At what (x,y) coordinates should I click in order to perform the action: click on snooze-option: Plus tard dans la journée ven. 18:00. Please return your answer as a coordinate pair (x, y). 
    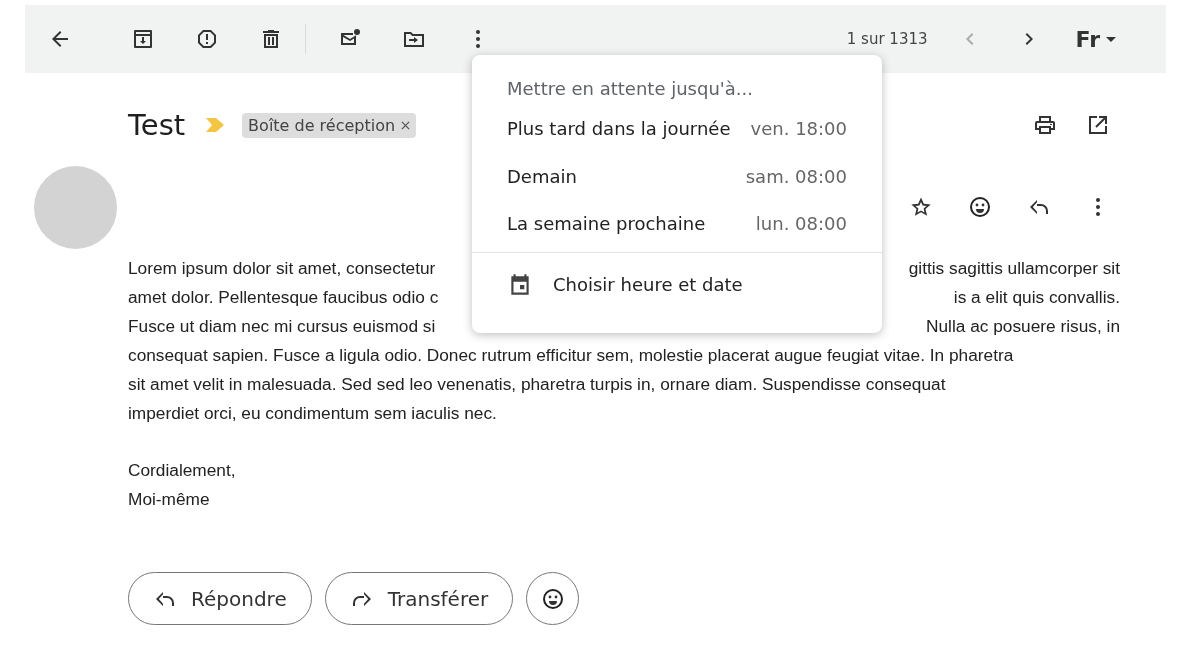
    Looking at the image, I should click on (677, 129).